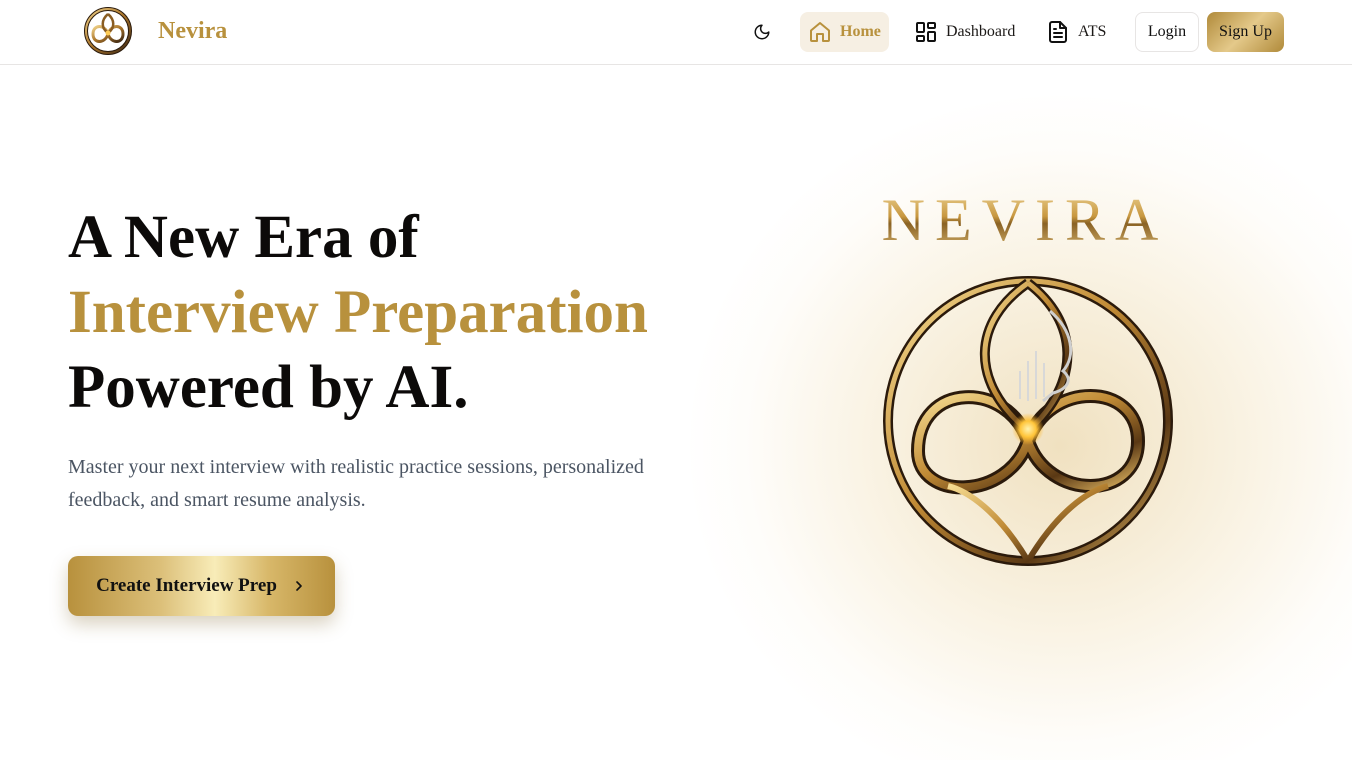 Image resolution: width=1352 pixels, height=760 pixels. I want to click on cta-label: Create Interview Prep, so click(186, 585).